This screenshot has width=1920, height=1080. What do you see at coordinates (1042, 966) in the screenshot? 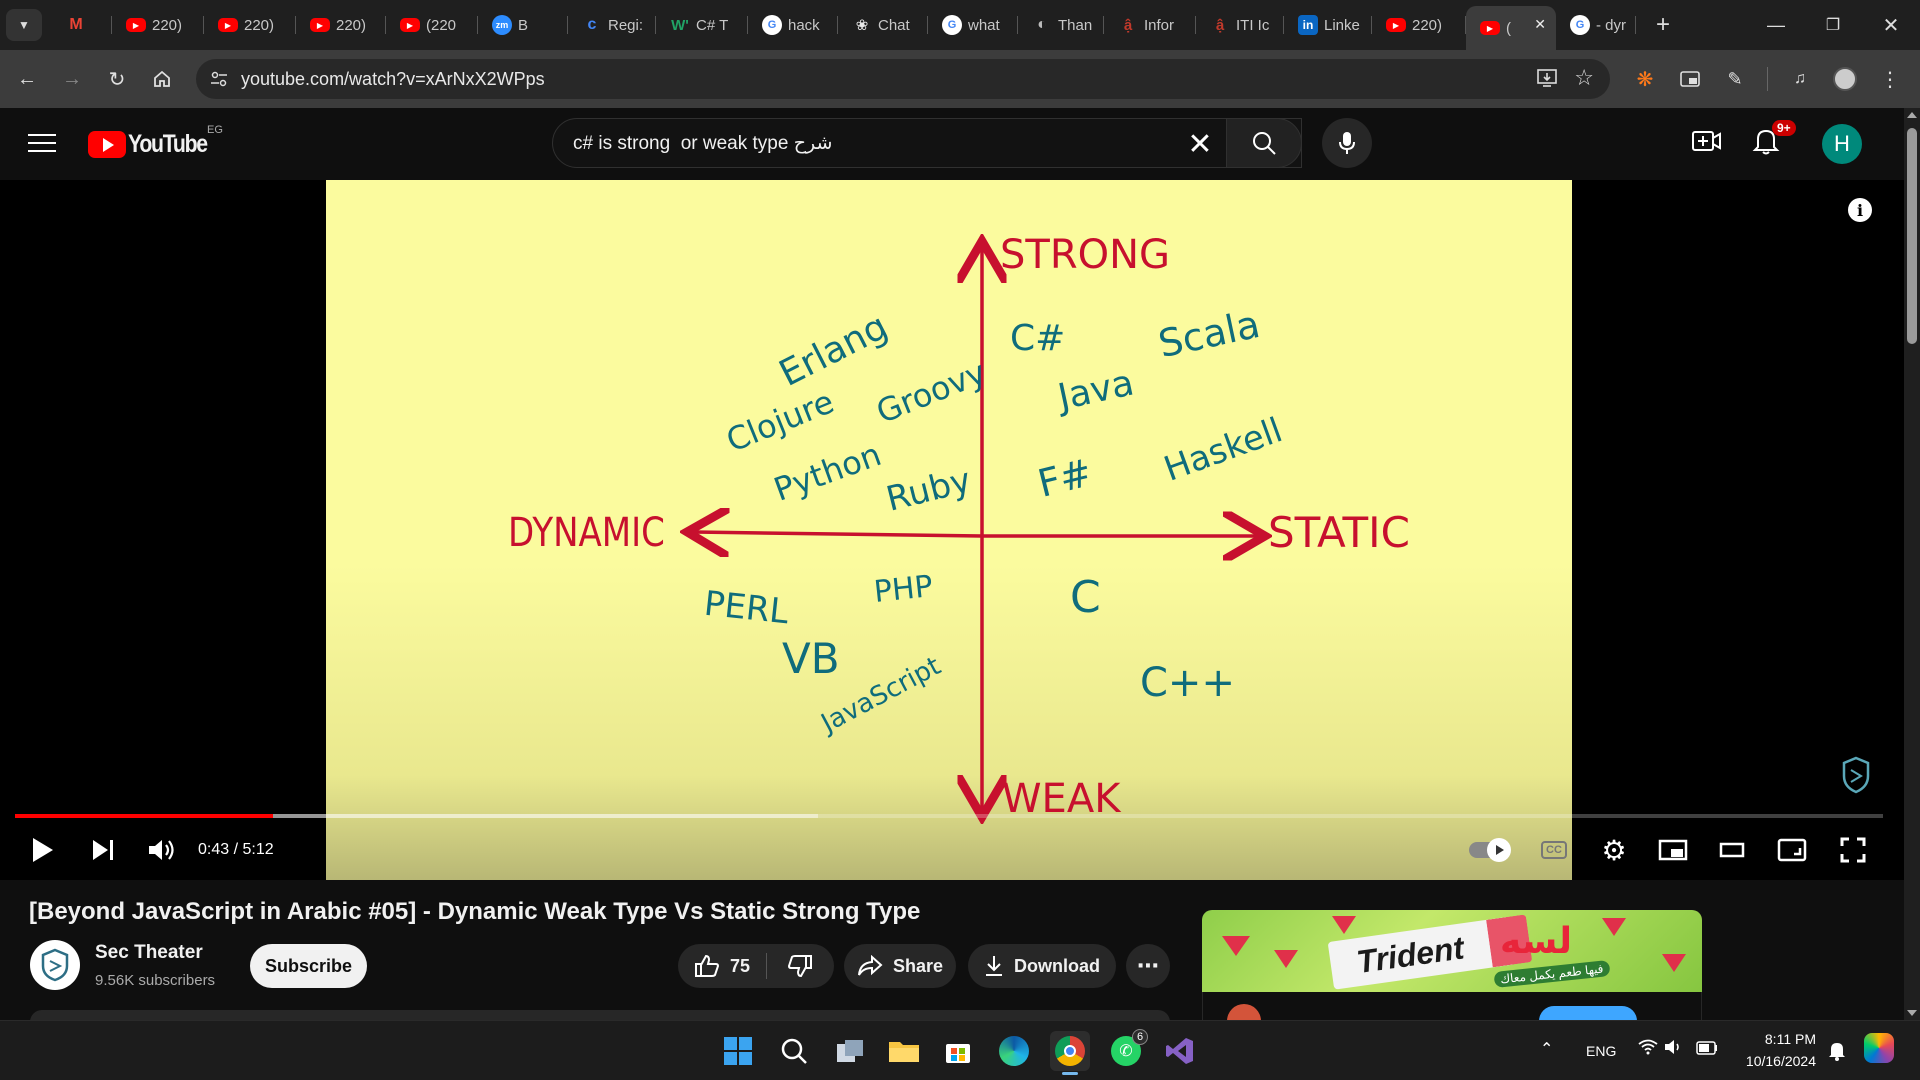
I see `download-button: Download` at bounding box center [1042, 966].